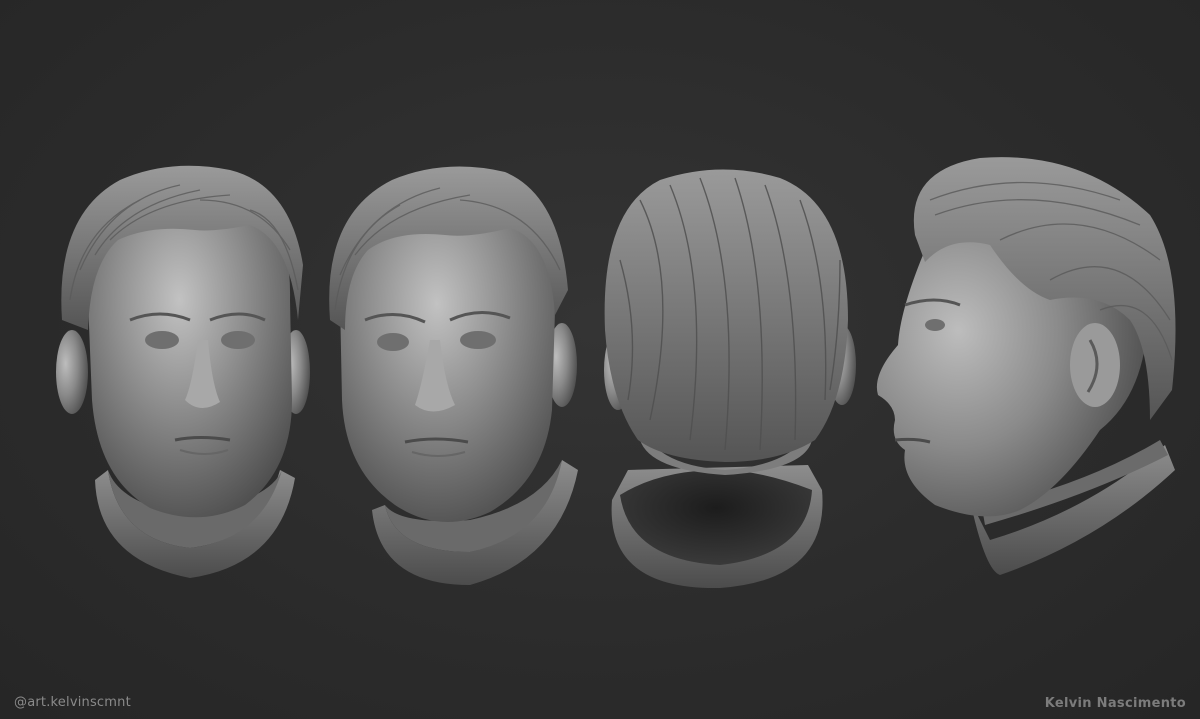  What do you see at coordinates (453, 375) in the screenshot?
I see `head-three-quarter` at bounding box center [453, 375].